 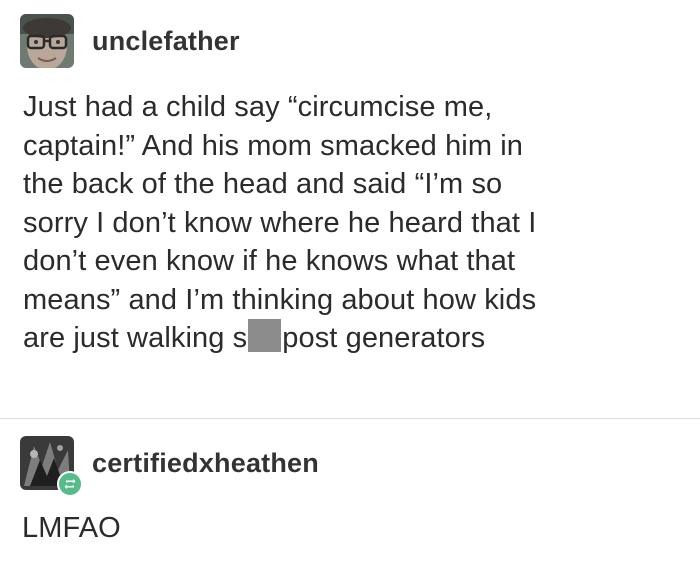 I want to click on user-avatar-dark-icon, so click(x=51, y=466).